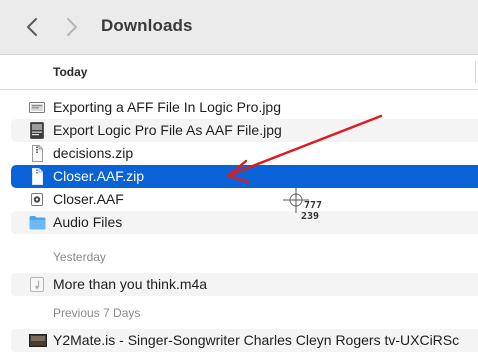 Image resolution: width=478 pixels, height=352 pixels. I want to click on group-label-previous-7-days: Previous 7 Days, so click(97, 313).